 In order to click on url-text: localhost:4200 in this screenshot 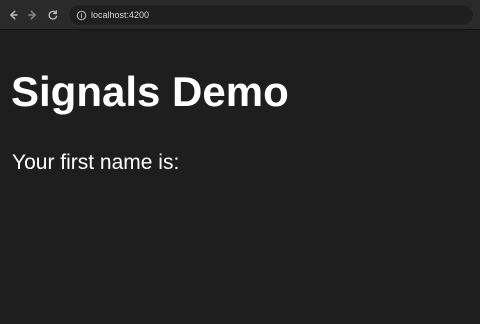, I will do `click(120, 15)`.